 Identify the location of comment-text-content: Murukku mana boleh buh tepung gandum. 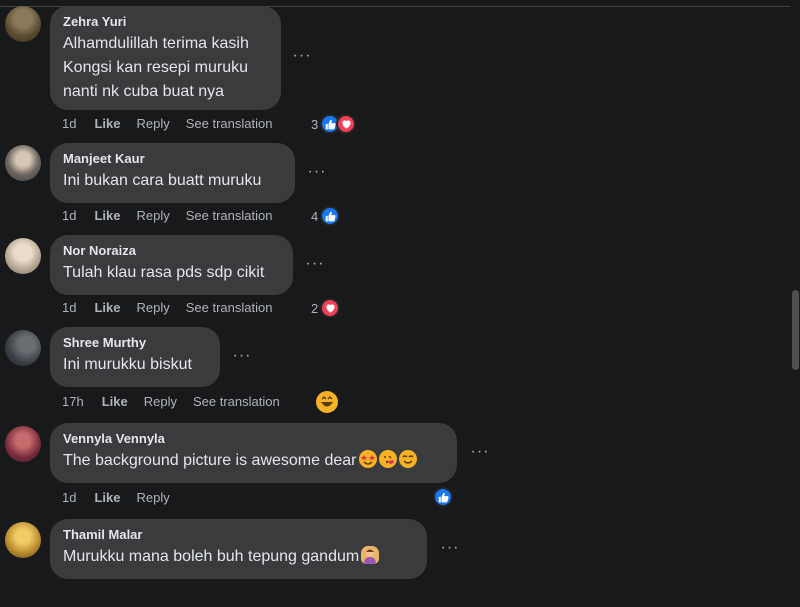
(211, 556).